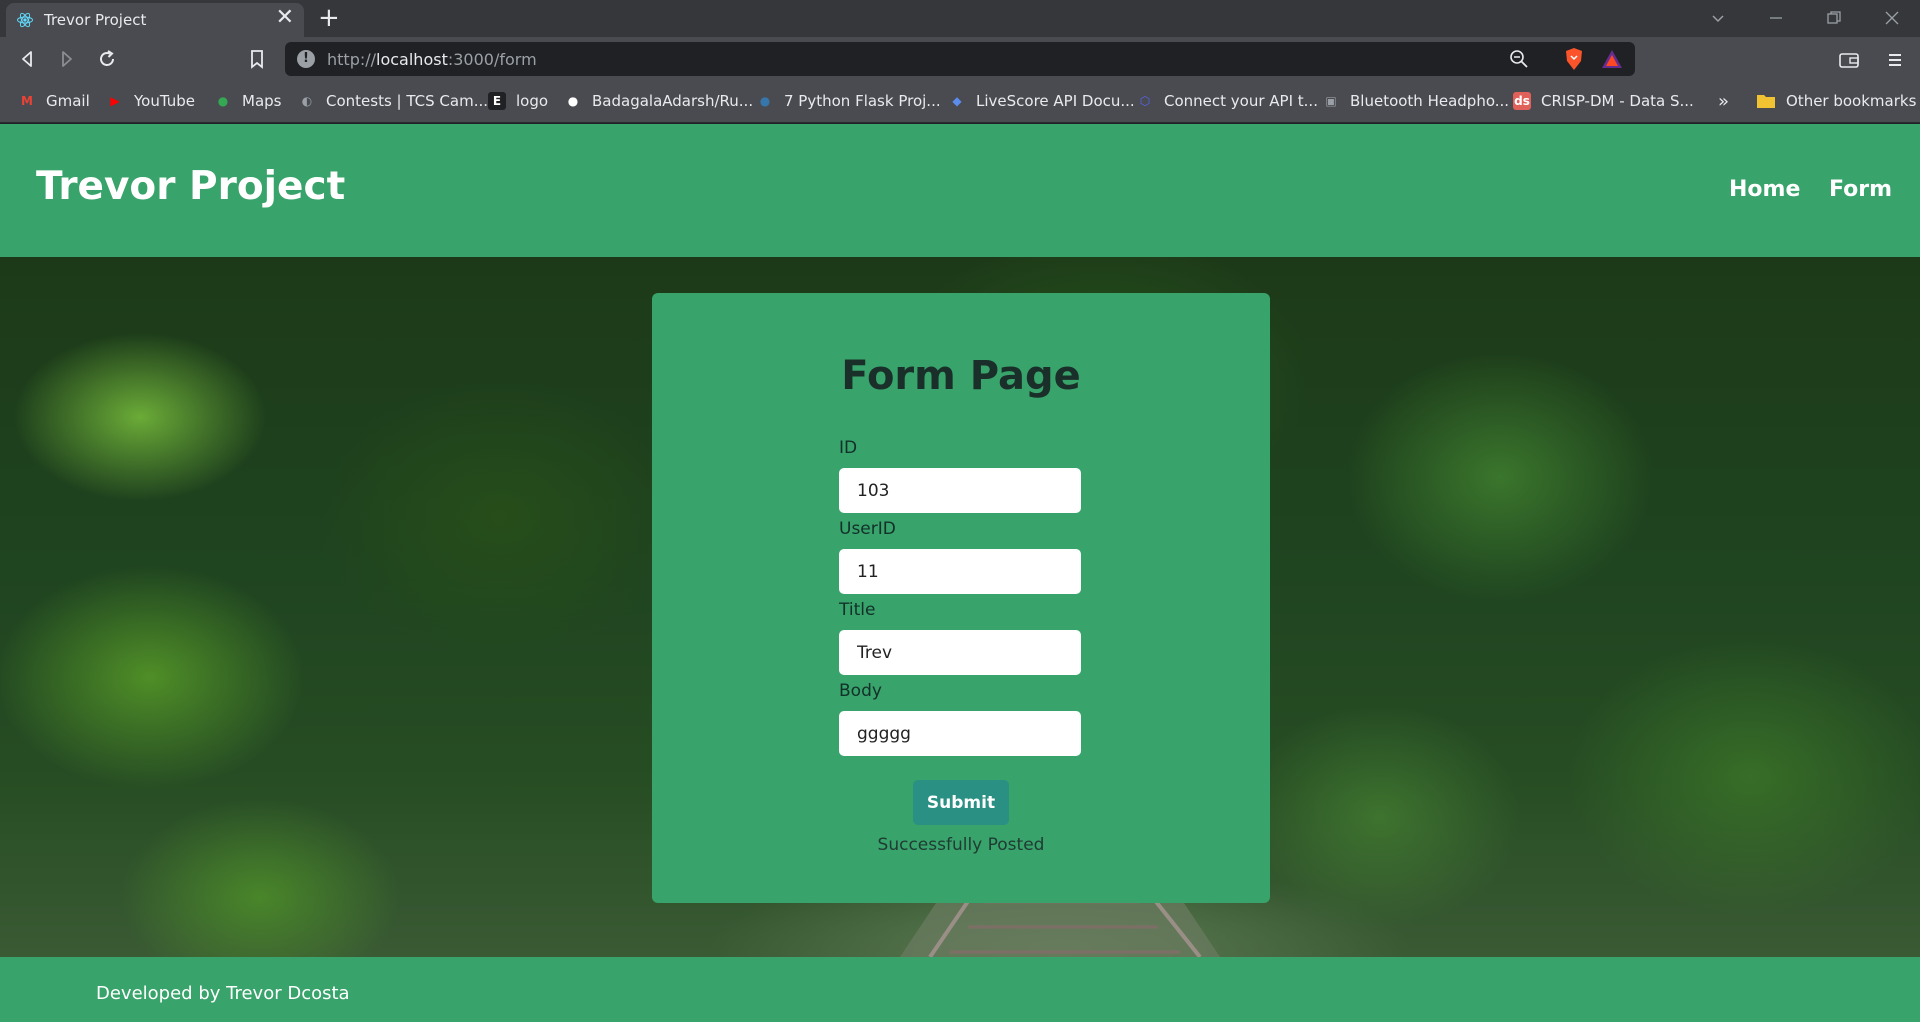  I want to click on maps-icon: ●, so click(223, 101).